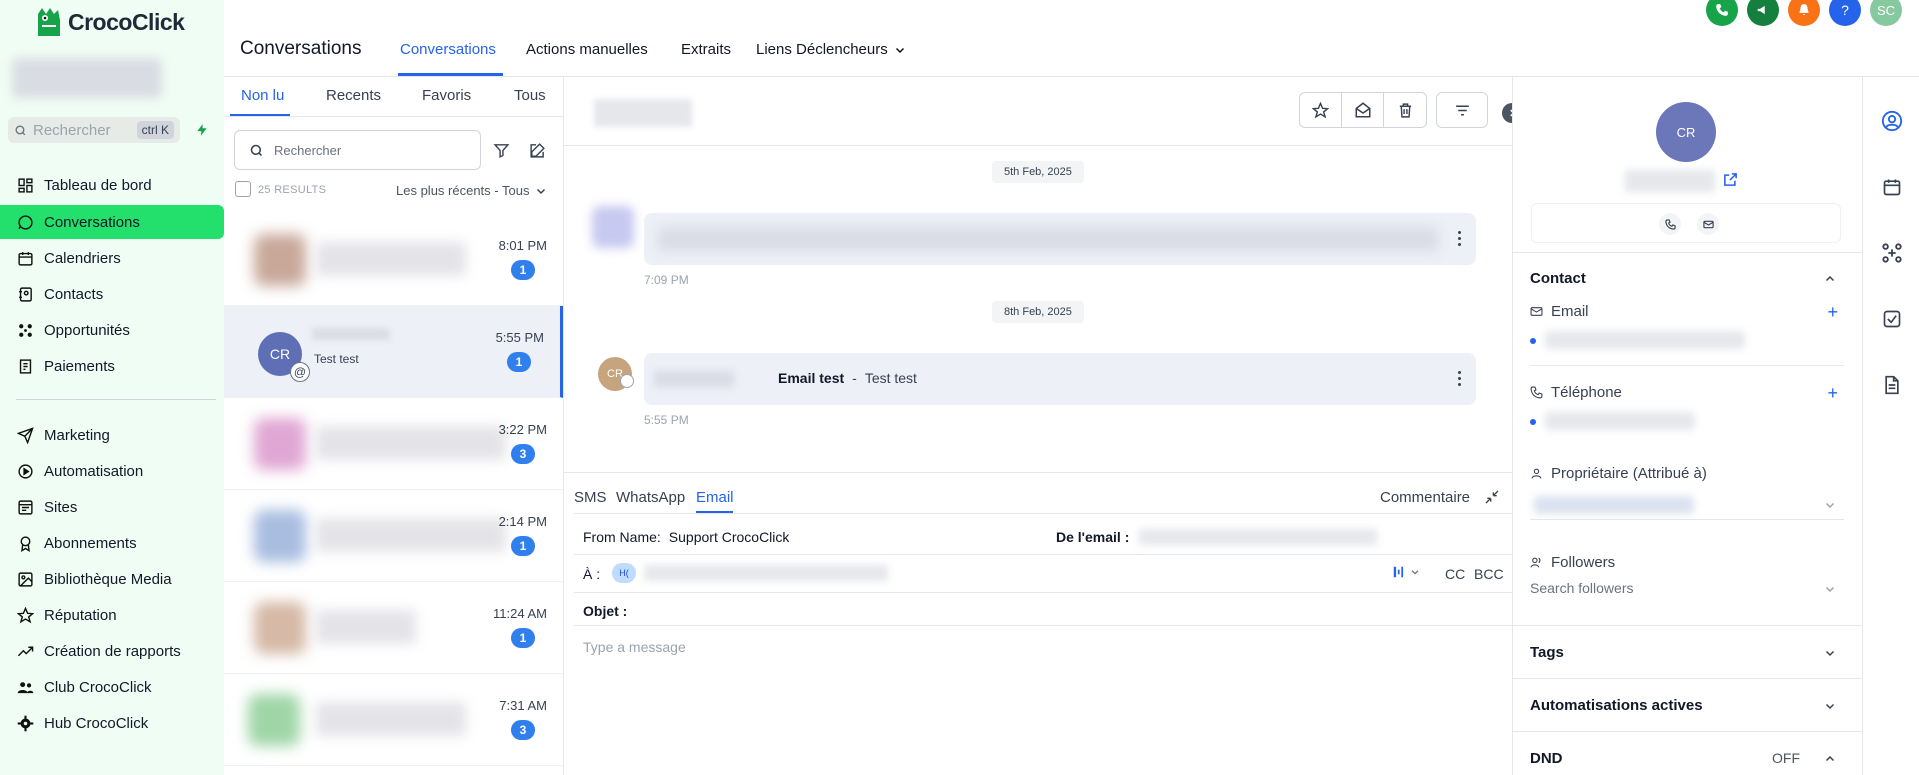 Image resolution: width=1919 pixels, height=775 pixels. Describe the element at coordinates (1891, 187) in the screenshot. I see `rail-calendar-button` at that location.